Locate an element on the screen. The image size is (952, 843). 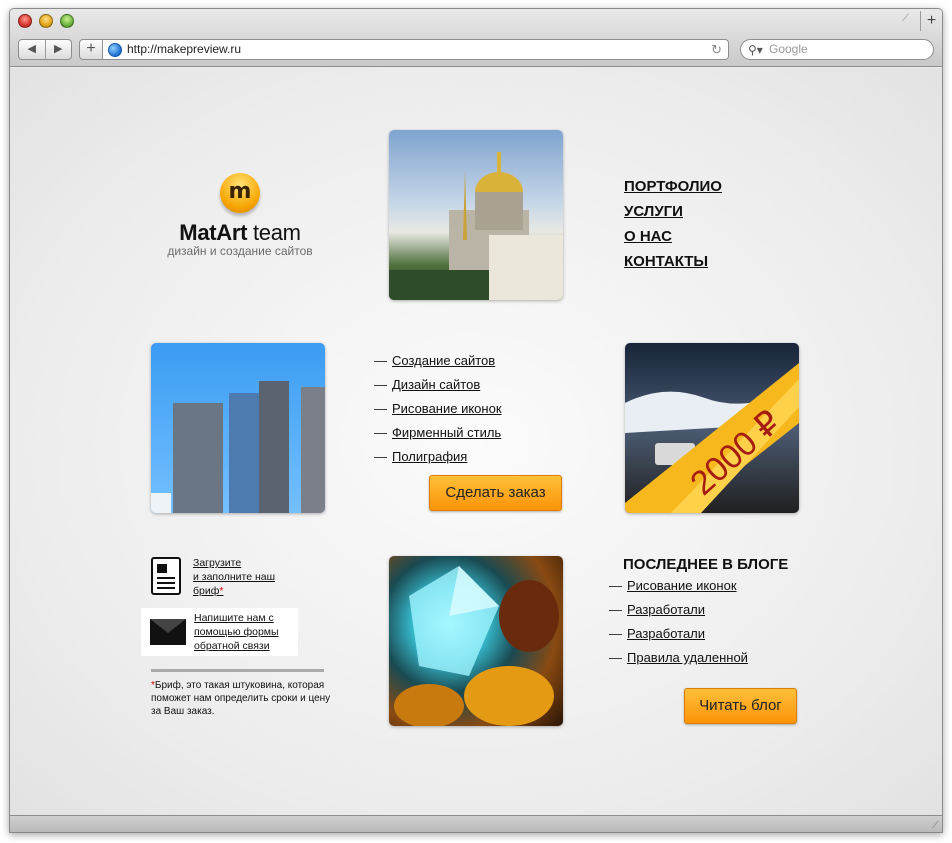
city-photo is located at coordinates (238, 428).